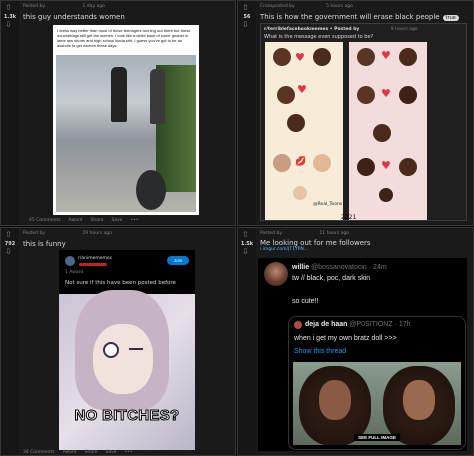 This screenshot has height=456, width=474. What do you see at coordinates (306, 6) in the screenshot?
I see `posted-by: Crossposted by 5 hours ago` at bounding box center [306, 6].